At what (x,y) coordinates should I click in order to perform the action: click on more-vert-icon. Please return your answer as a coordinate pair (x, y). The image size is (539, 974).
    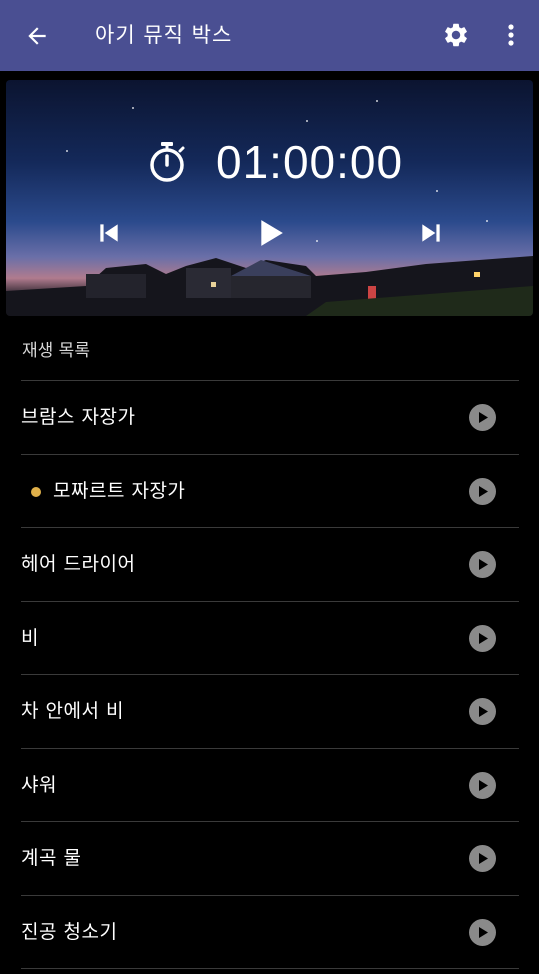
    Looking at the image, I should click on (511, 35).